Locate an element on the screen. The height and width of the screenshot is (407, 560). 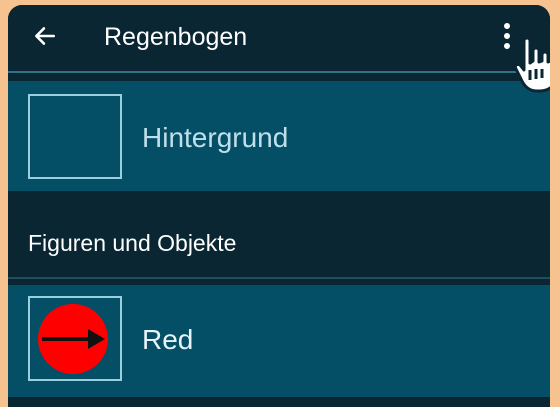
background-label: Hintergrund is located at coordinates (215, 137).